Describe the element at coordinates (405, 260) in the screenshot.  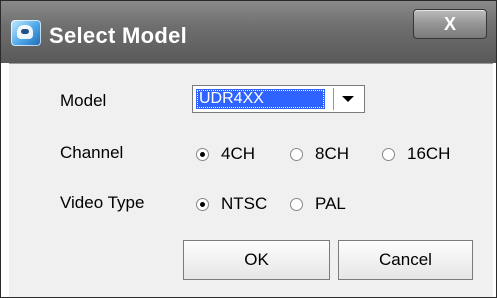
I see `cancel-button: Cancel` at that location.